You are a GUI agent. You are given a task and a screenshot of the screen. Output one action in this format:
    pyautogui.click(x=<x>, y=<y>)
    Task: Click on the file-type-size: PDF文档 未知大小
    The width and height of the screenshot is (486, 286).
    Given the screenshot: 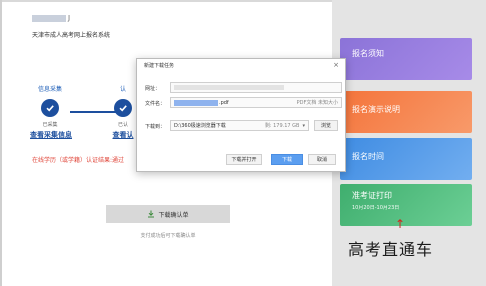 What is the action you would take?
    pyautogui.click(x=317, y=103)
    